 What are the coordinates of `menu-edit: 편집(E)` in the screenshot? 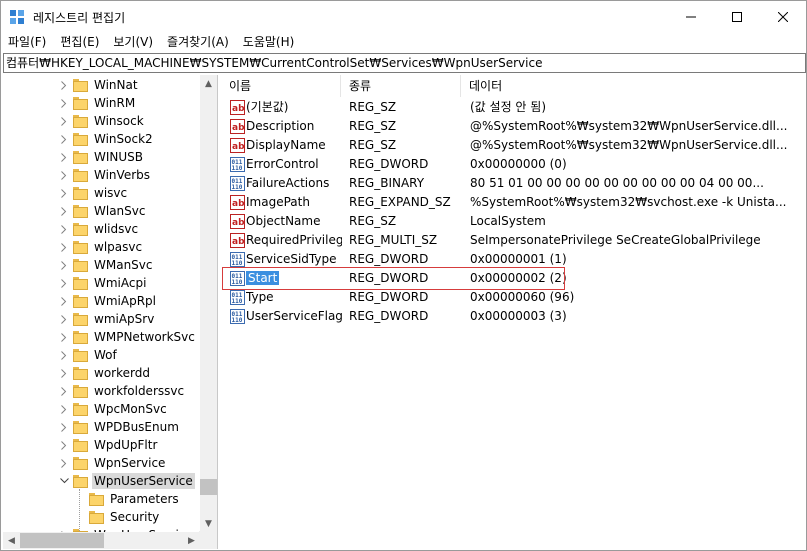 It's located at (79, 42).